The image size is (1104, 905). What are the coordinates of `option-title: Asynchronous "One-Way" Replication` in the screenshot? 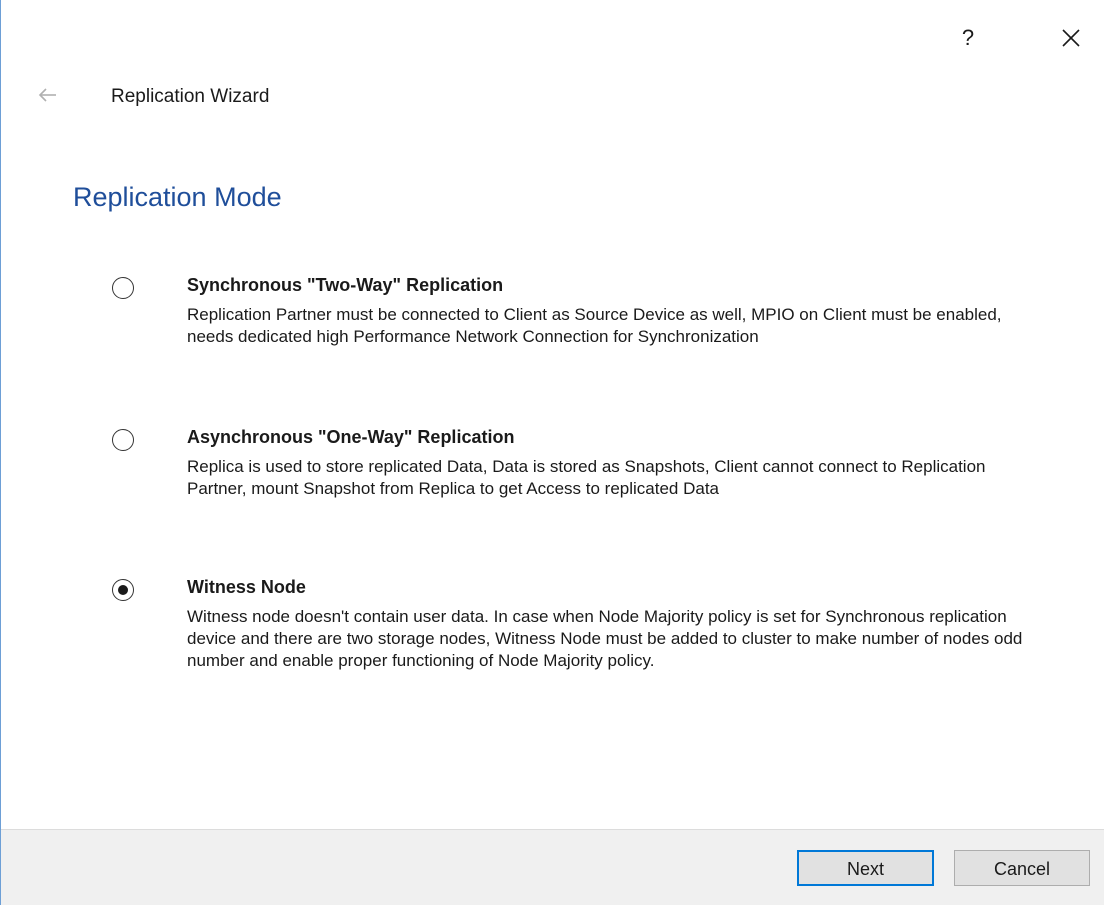 It's located at (351, 437).